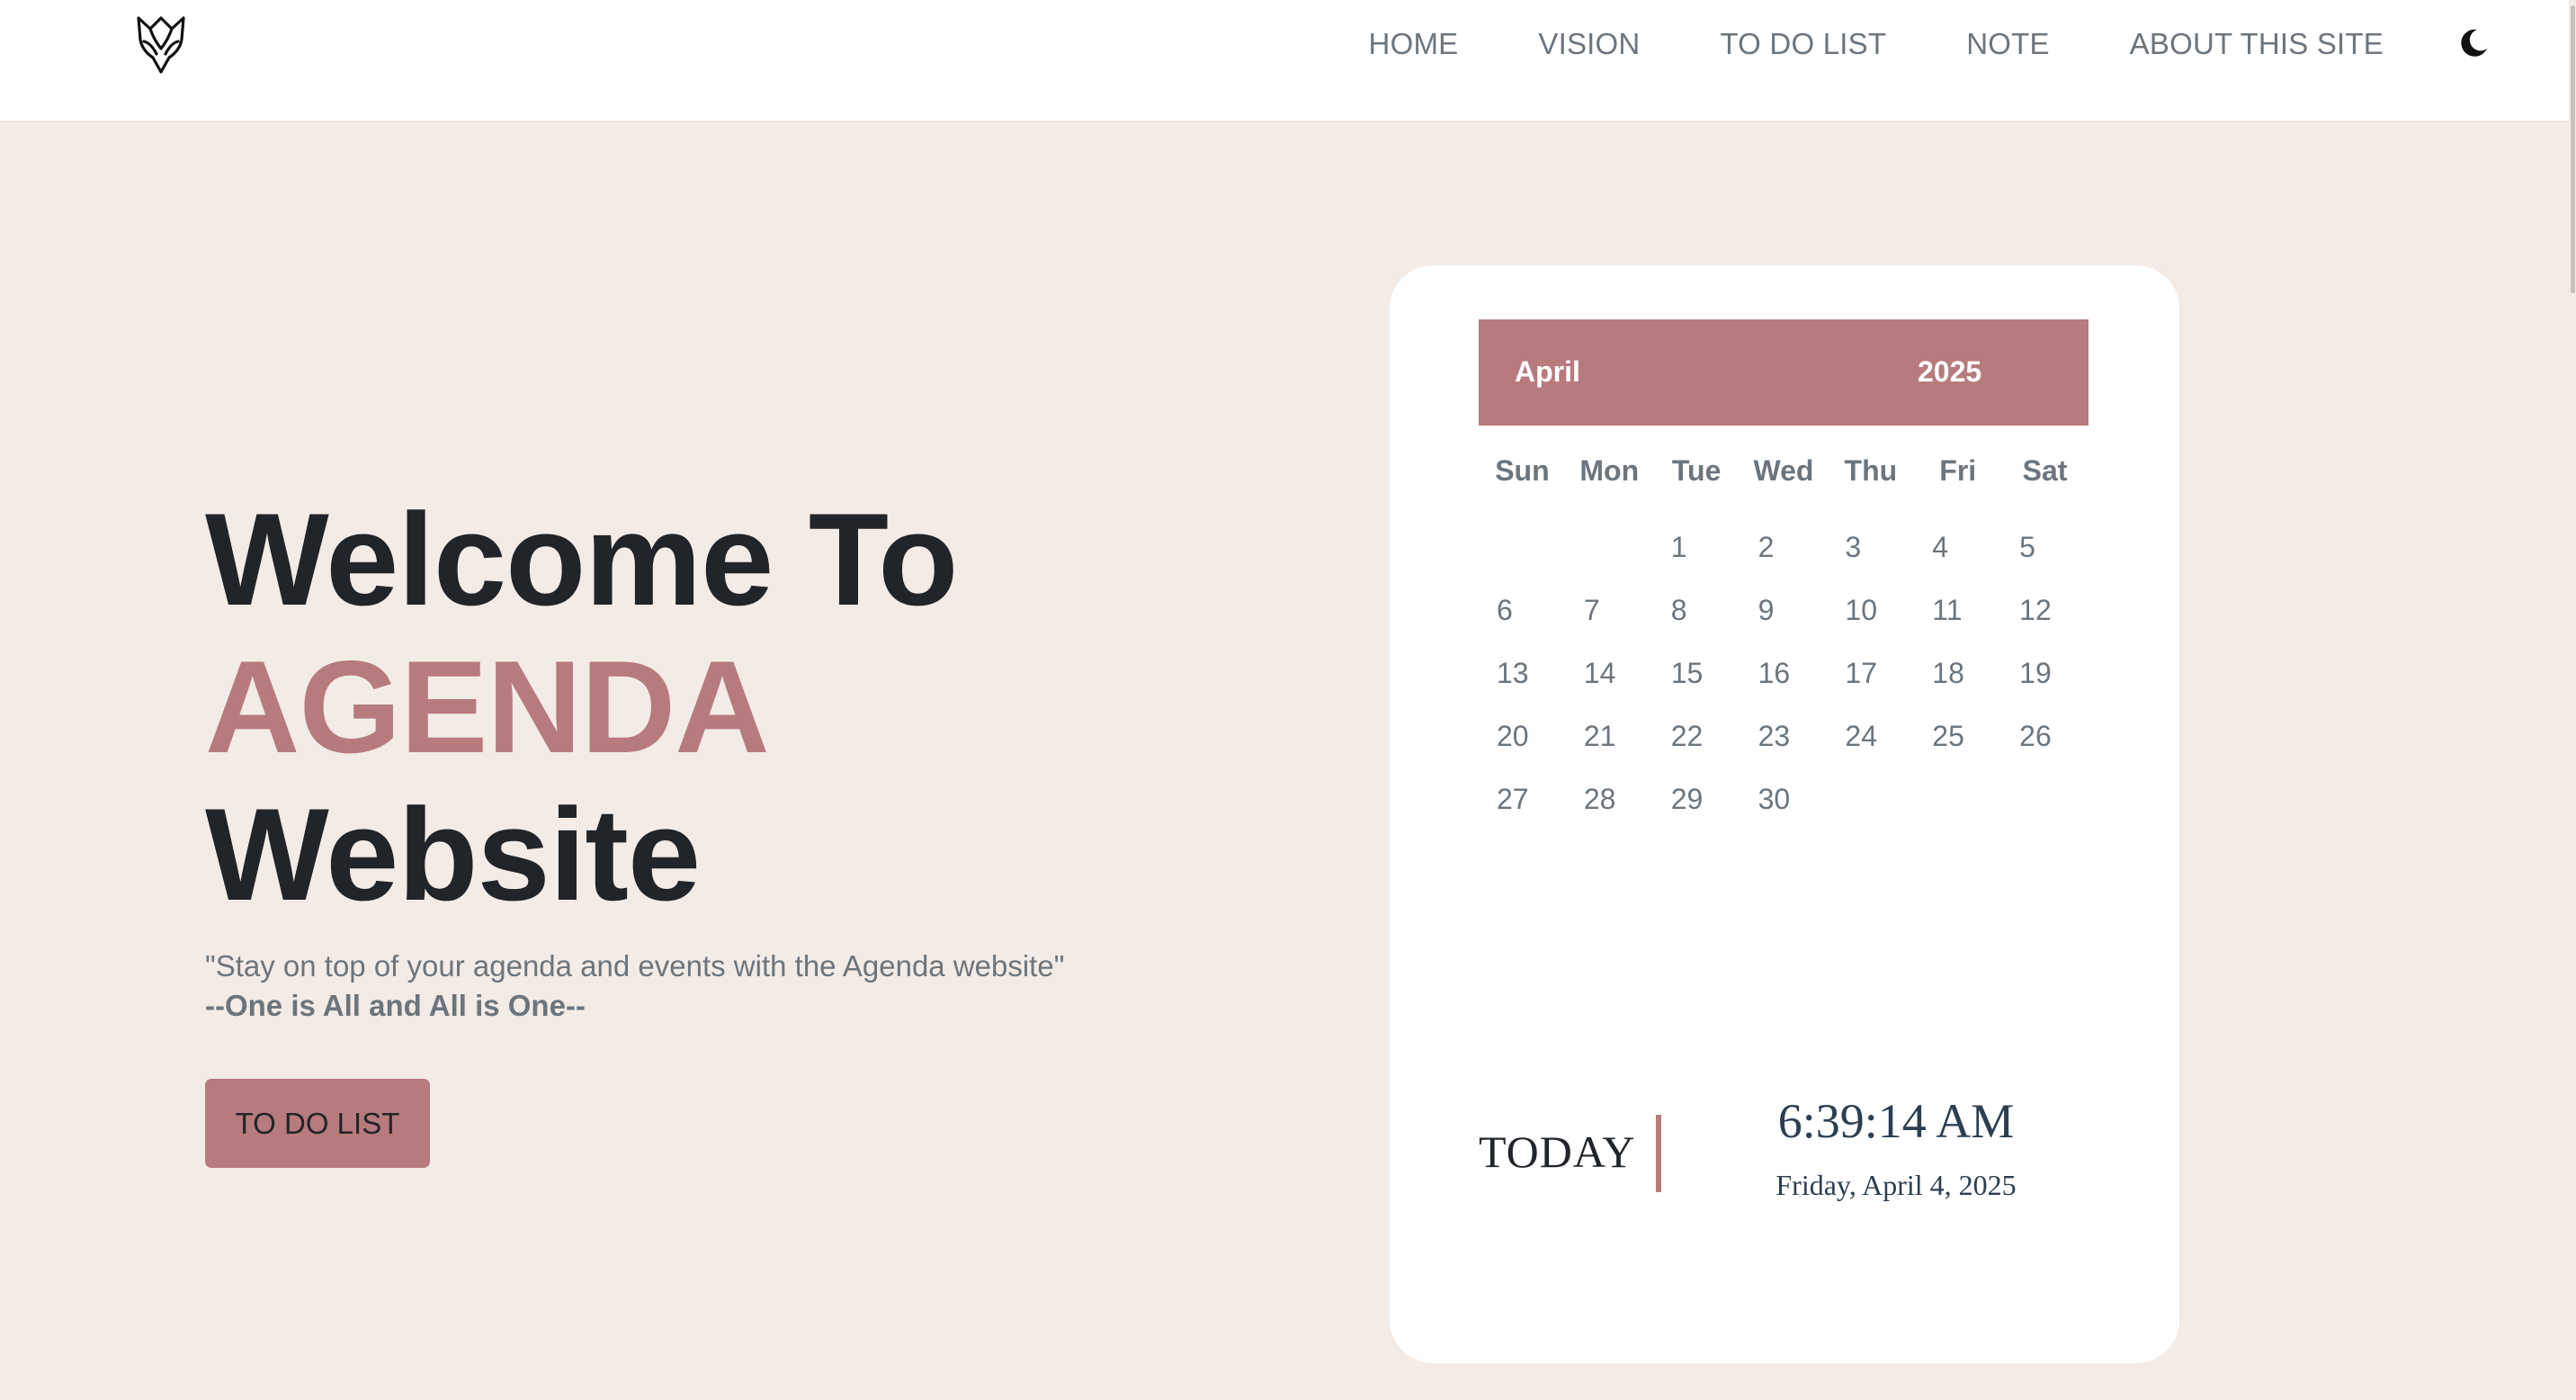  I want to click on weekday-mon: Mon, so click(1609, 470).